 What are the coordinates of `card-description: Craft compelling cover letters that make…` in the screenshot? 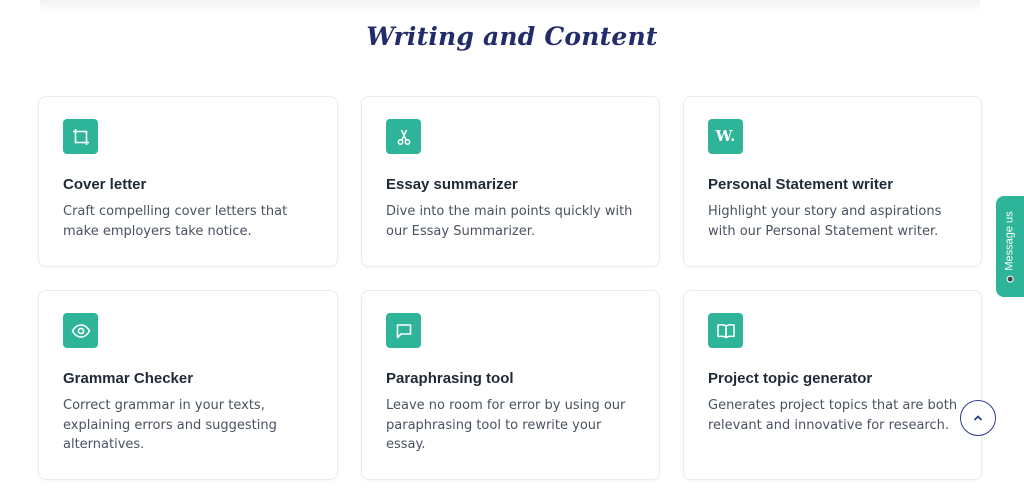 It's located at (175, 221).